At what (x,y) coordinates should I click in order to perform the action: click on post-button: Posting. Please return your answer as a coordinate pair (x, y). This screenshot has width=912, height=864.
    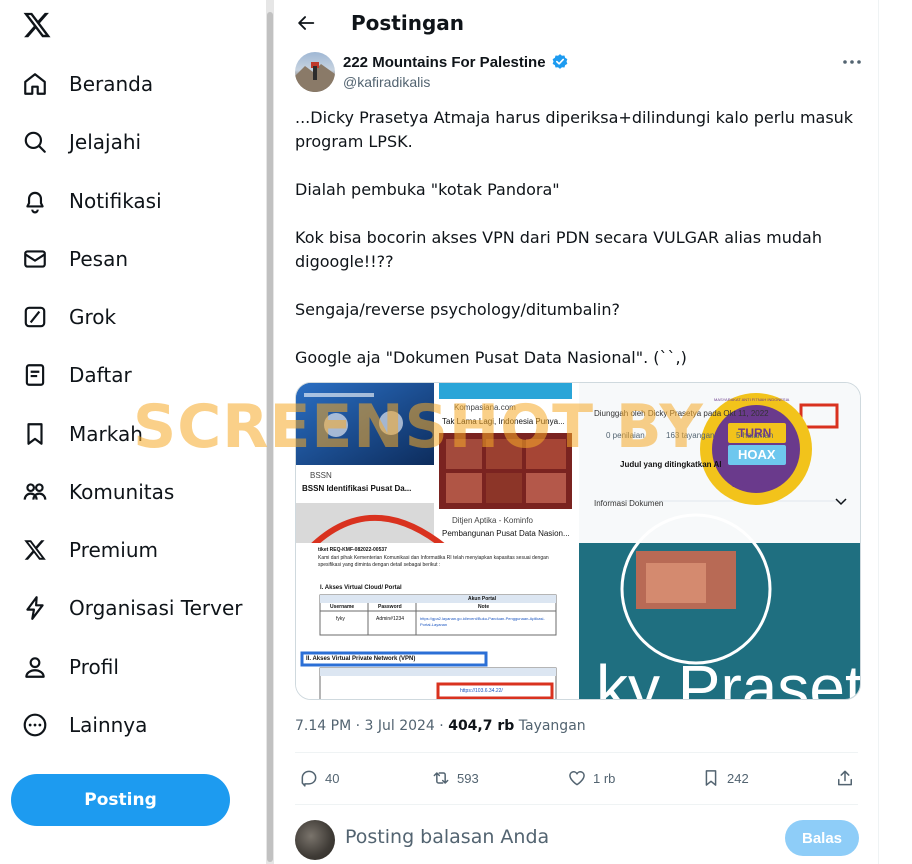
    Looking at the image, I should click on (120, 800).